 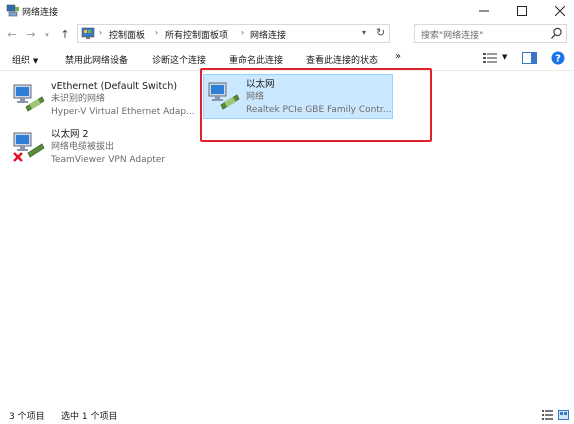 I want to click on network-adapter-disconnected-icon, so click(x=29, y=147).